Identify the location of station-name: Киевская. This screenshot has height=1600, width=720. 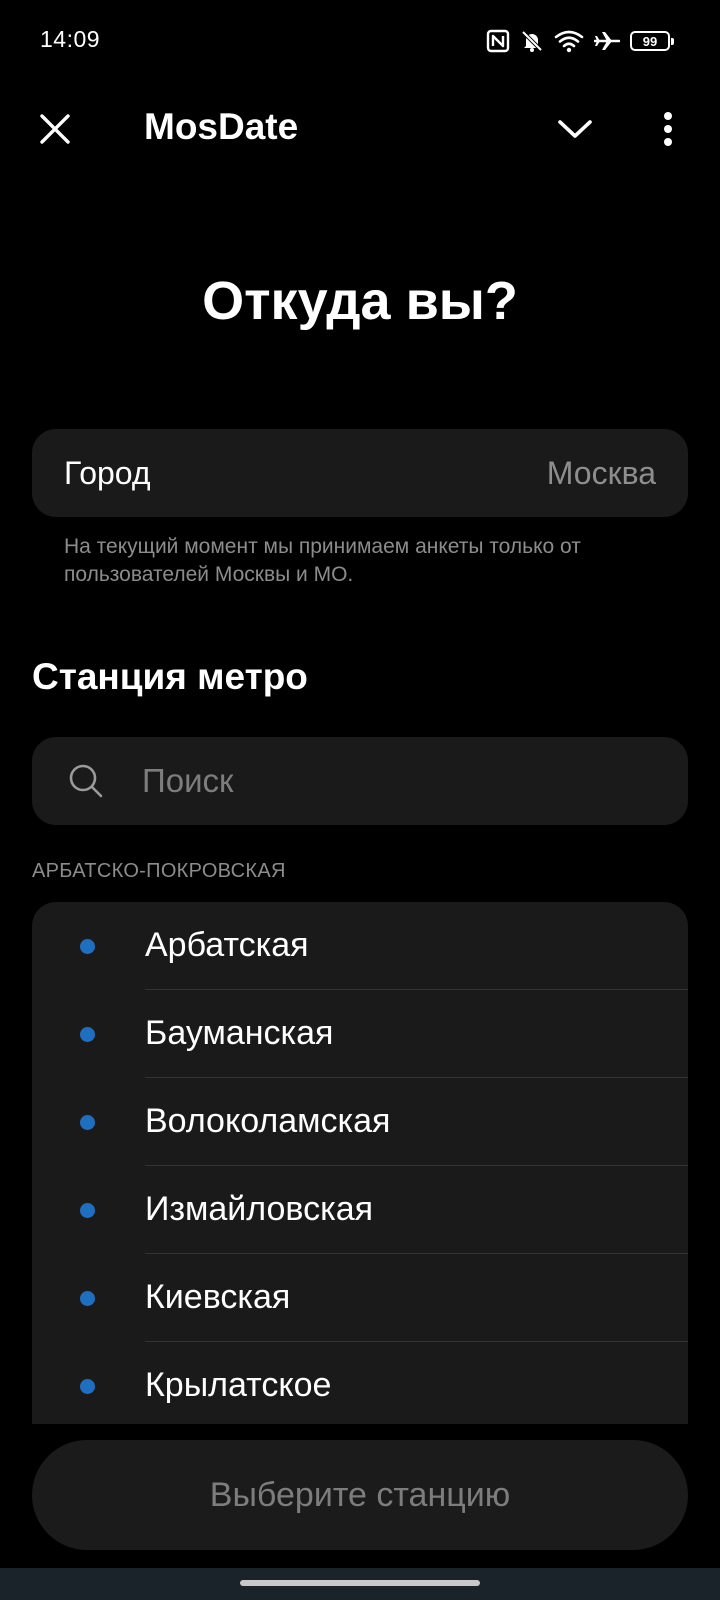
(218, 1297).